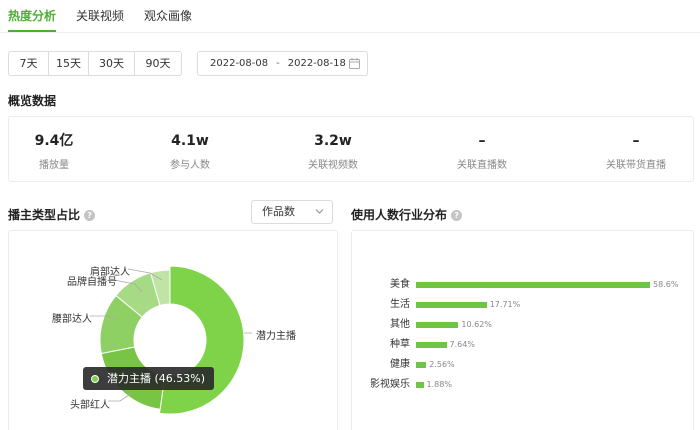  I want to click on chart-tooltip: 潜力主播 (46.53%), so click(149, 378).